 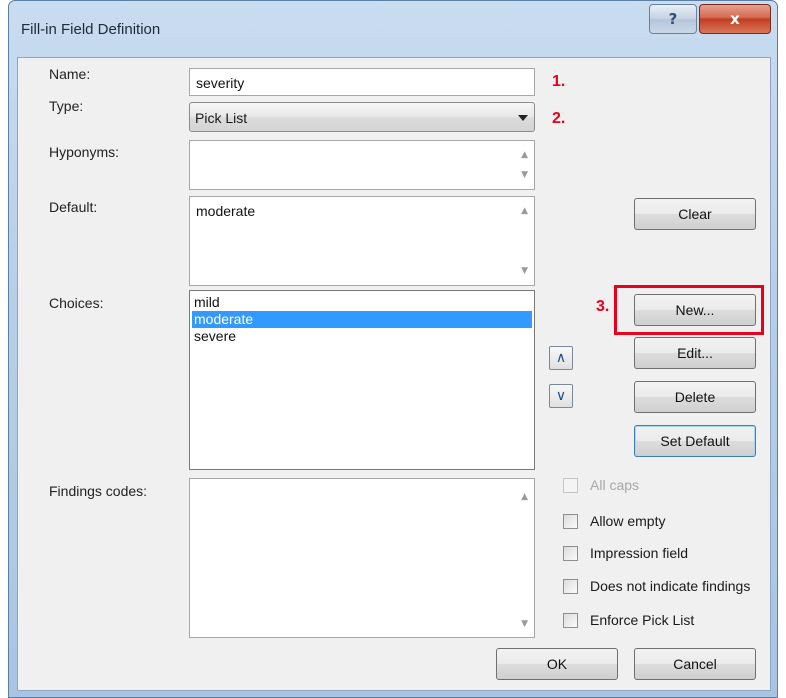 What do you see at coordinates (362, 82) in the screenshot?
I see `name-input: severity` at bounding box center [362, 82].